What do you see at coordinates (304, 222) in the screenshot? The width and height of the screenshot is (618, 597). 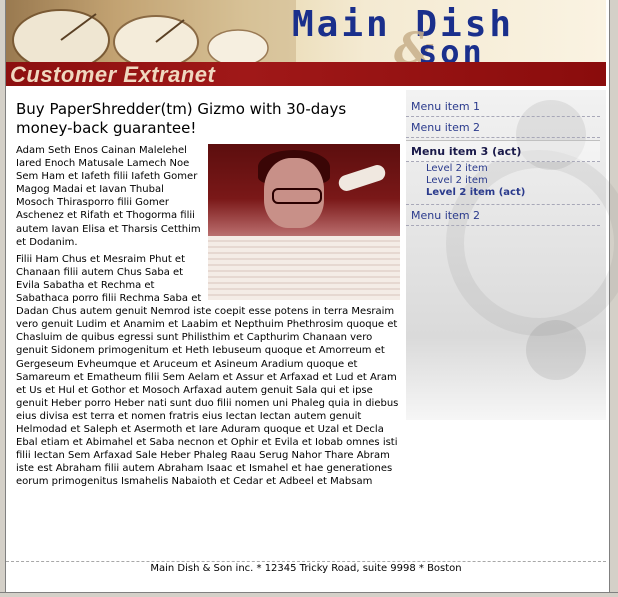 I see `article-photo` at bounding box center [304, 222].